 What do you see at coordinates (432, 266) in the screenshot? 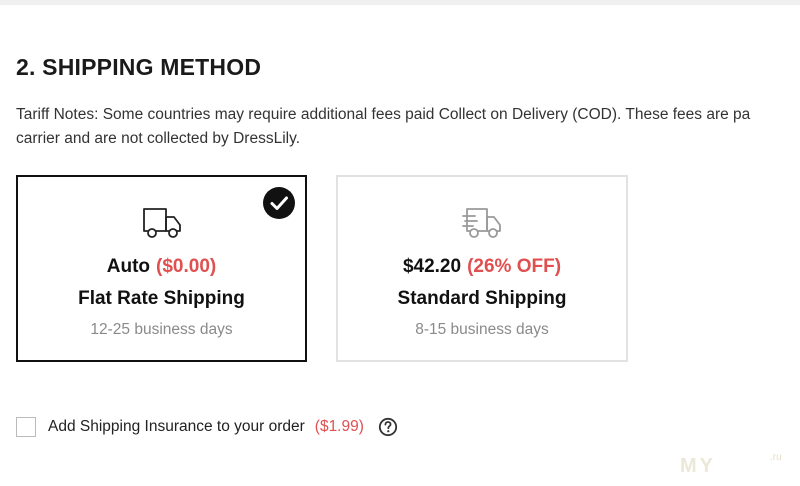
I see `option-price-label: $42.20` at bounding box center [432, 266].